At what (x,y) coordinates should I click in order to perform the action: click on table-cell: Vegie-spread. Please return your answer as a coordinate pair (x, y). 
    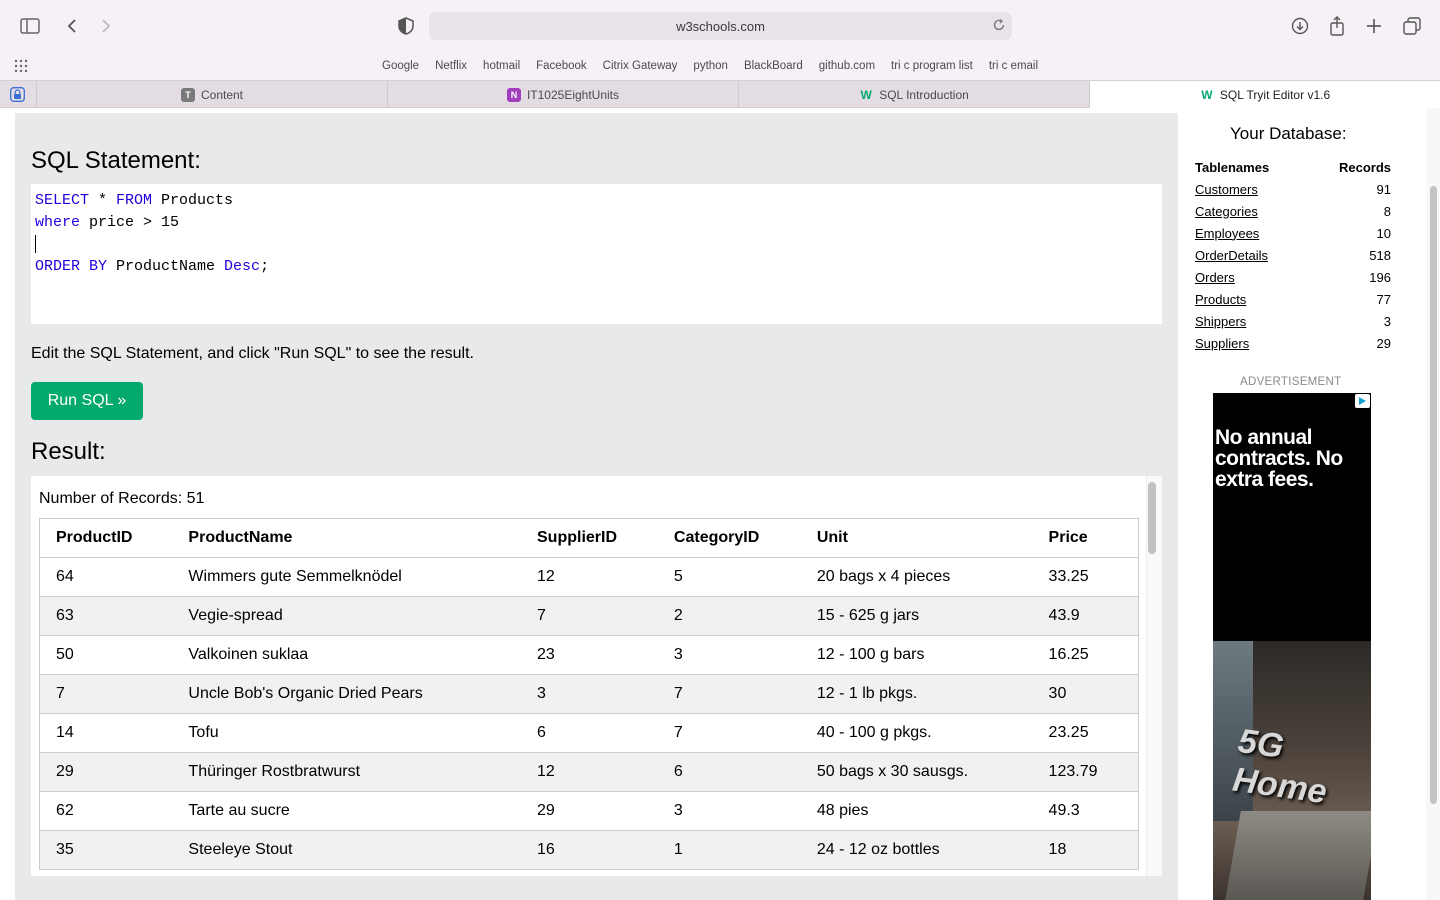
    Looking at the image, I should click on (346, 616).